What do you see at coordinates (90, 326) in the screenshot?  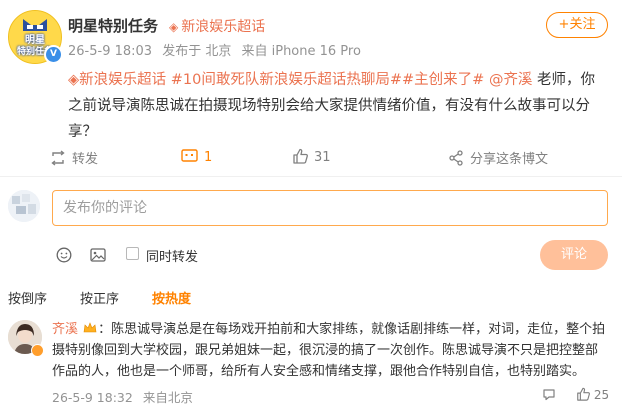 I see `vip-crown-icon` at bounding box center [90, 326].